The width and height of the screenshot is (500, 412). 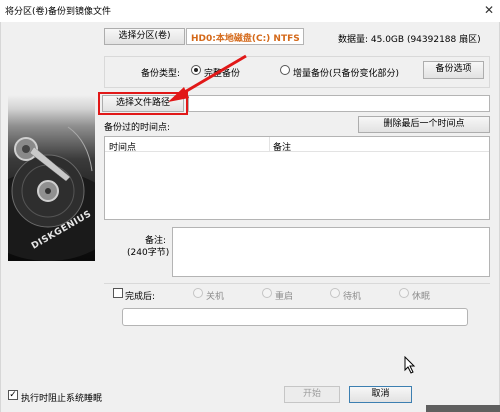 What do you see at coordinates (409, 40) in the screenshot?
I see `data-size-text: 数据量: 45.0GB (94392188 扇区)` at bounding box center [409, 40].